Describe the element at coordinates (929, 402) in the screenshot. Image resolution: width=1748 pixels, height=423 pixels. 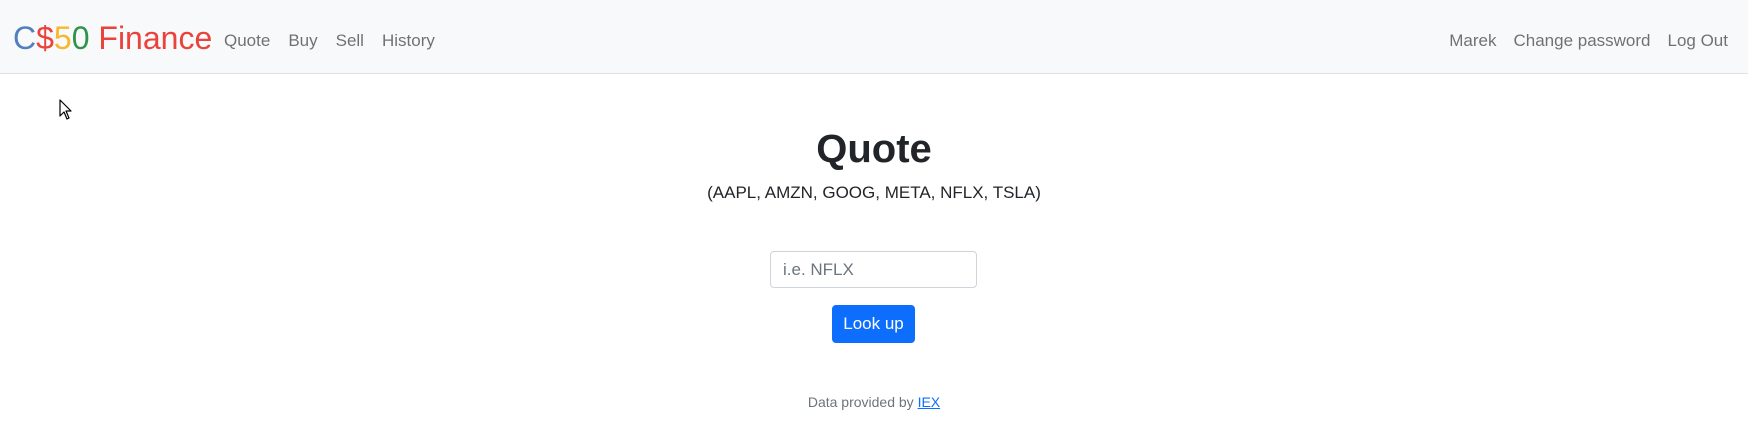
I see `footer-iex-link: IEX` at that location.